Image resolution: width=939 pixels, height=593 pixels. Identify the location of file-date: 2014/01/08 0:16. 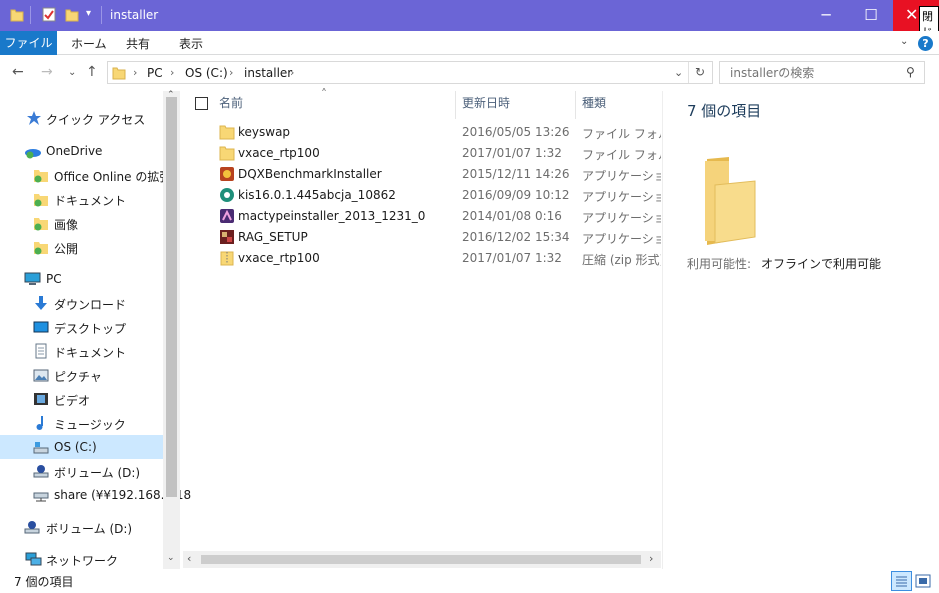
(512, 216).